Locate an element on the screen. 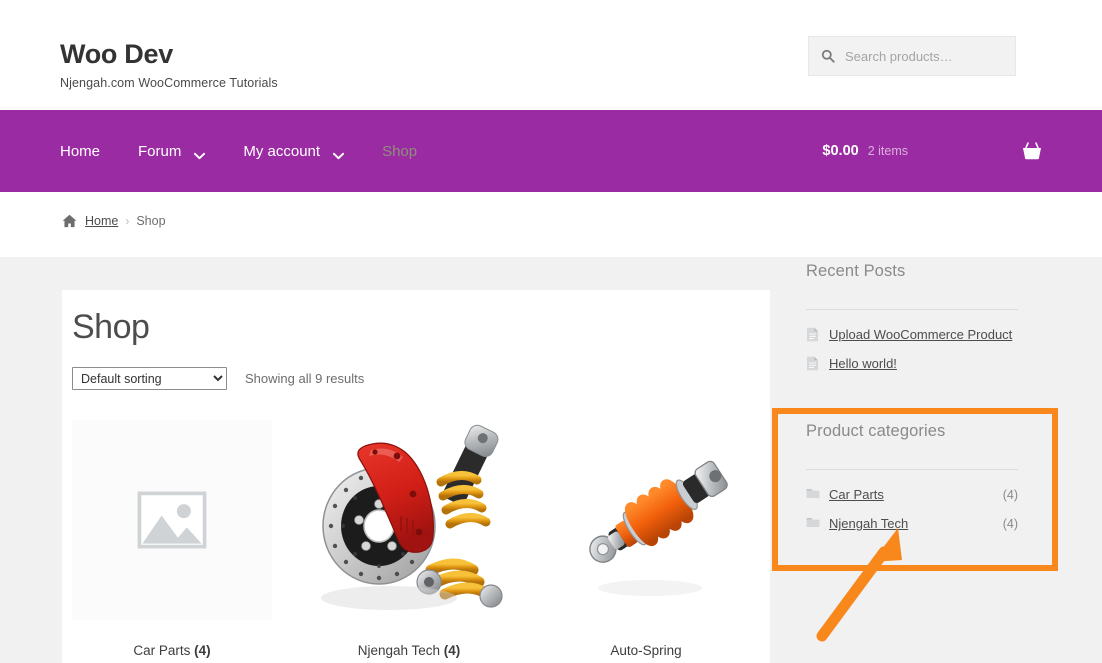 This screenshot has width=1102, height=663. list-item: Upload WooCommerce Product is located at coordinates (912, 334).